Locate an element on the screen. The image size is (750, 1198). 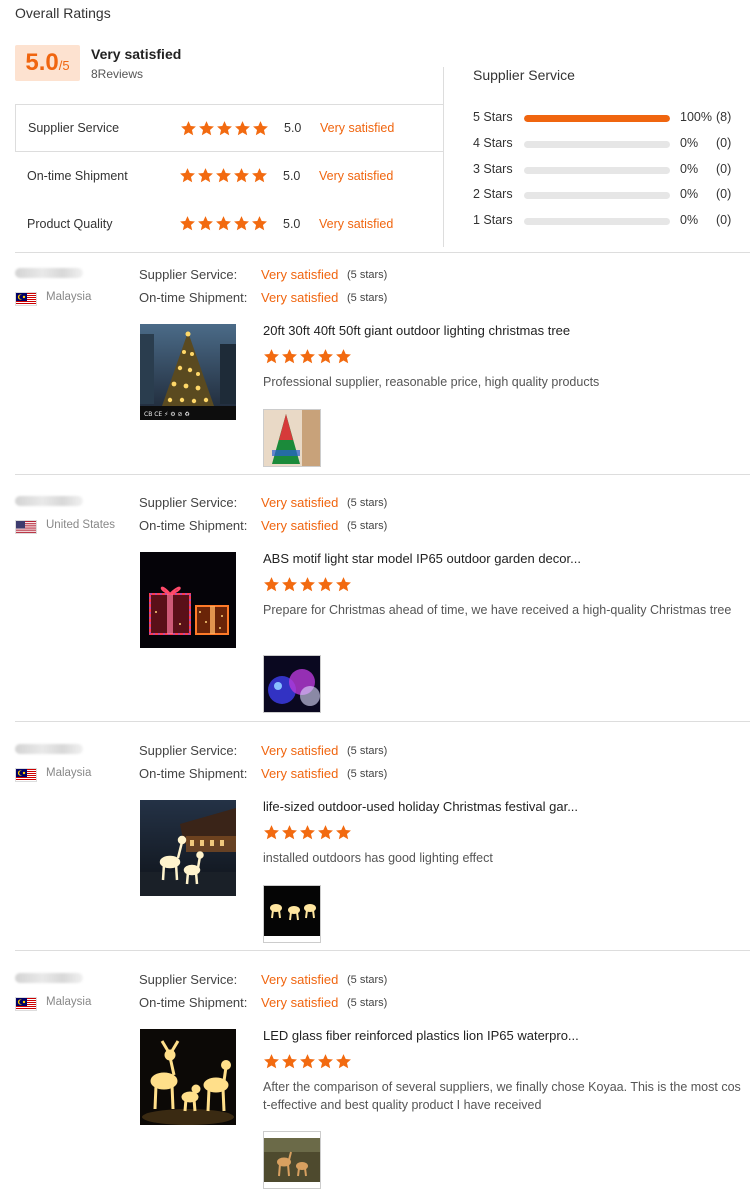
category-score: 5.0 is located at coordinates (292, 176).